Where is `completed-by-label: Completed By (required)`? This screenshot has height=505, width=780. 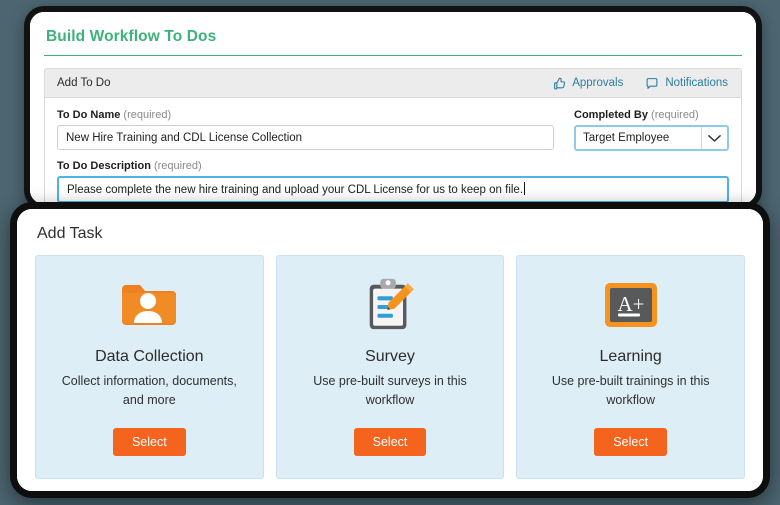
completed-by-label: Completed By (required) is located at coordinates (651, 115).